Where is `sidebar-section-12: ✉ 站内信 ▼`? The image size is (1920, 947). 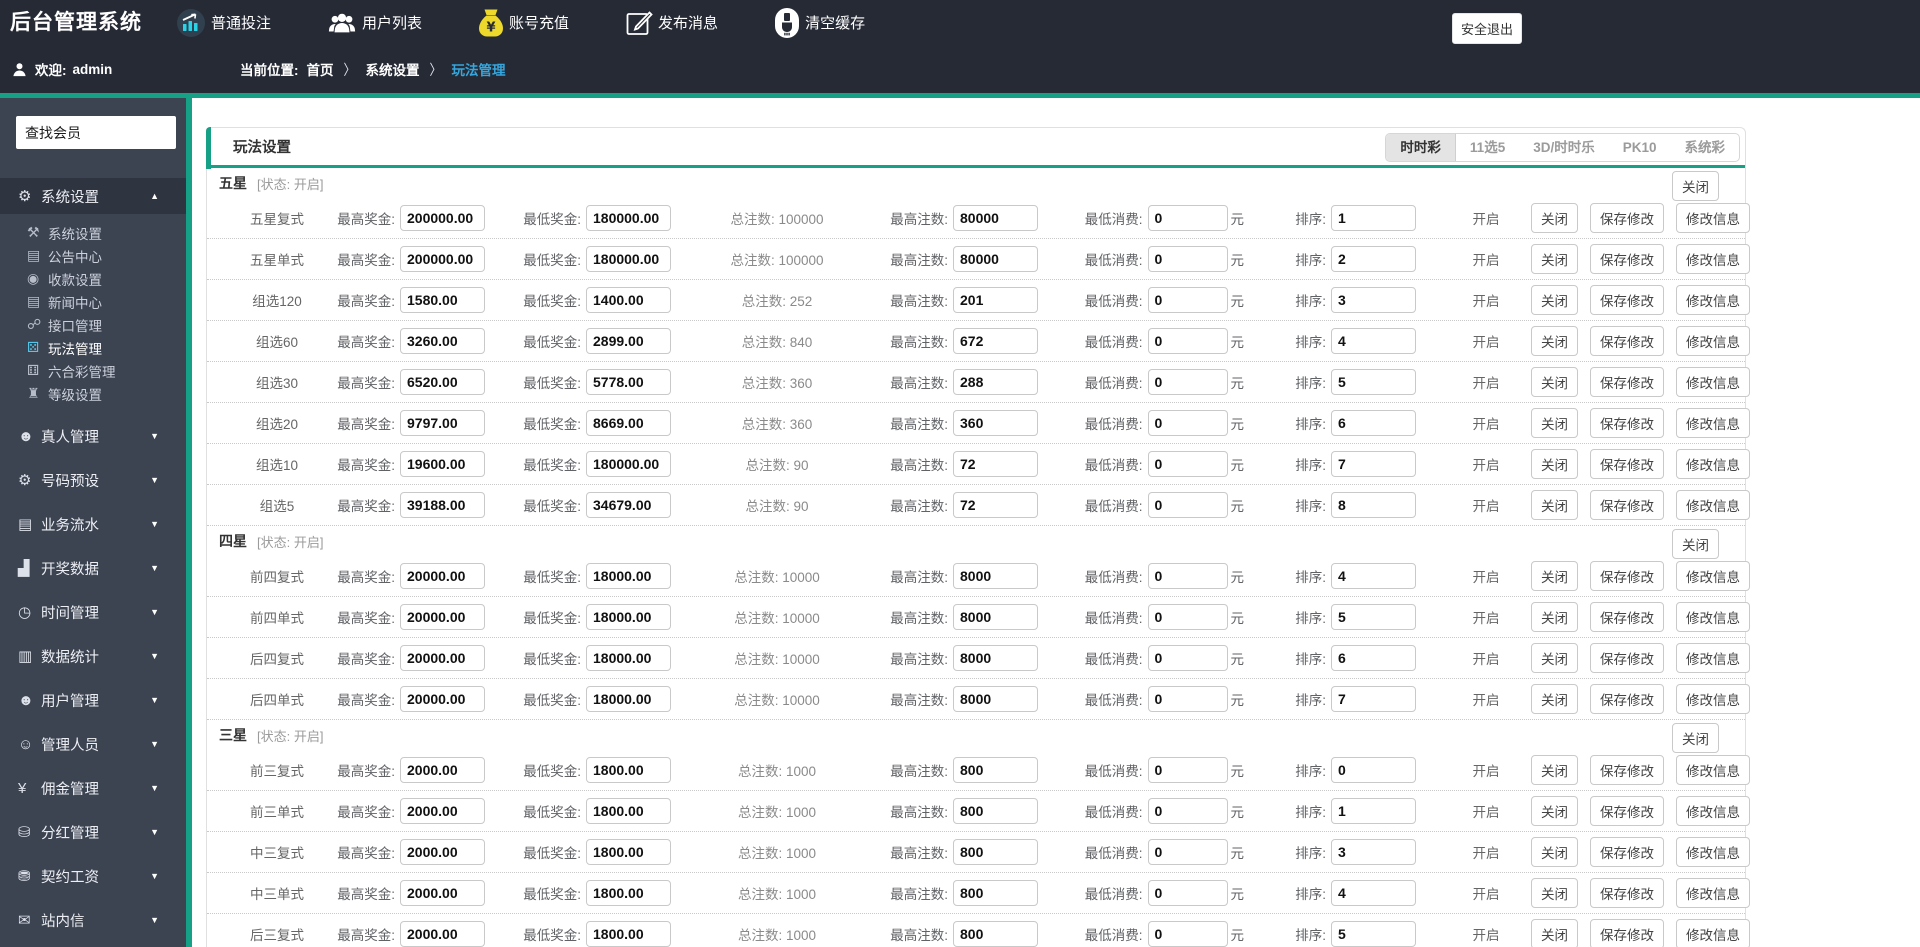
sidebar-section-12: ✉ 站内信 ▼ is located at coordinates (93, 920).